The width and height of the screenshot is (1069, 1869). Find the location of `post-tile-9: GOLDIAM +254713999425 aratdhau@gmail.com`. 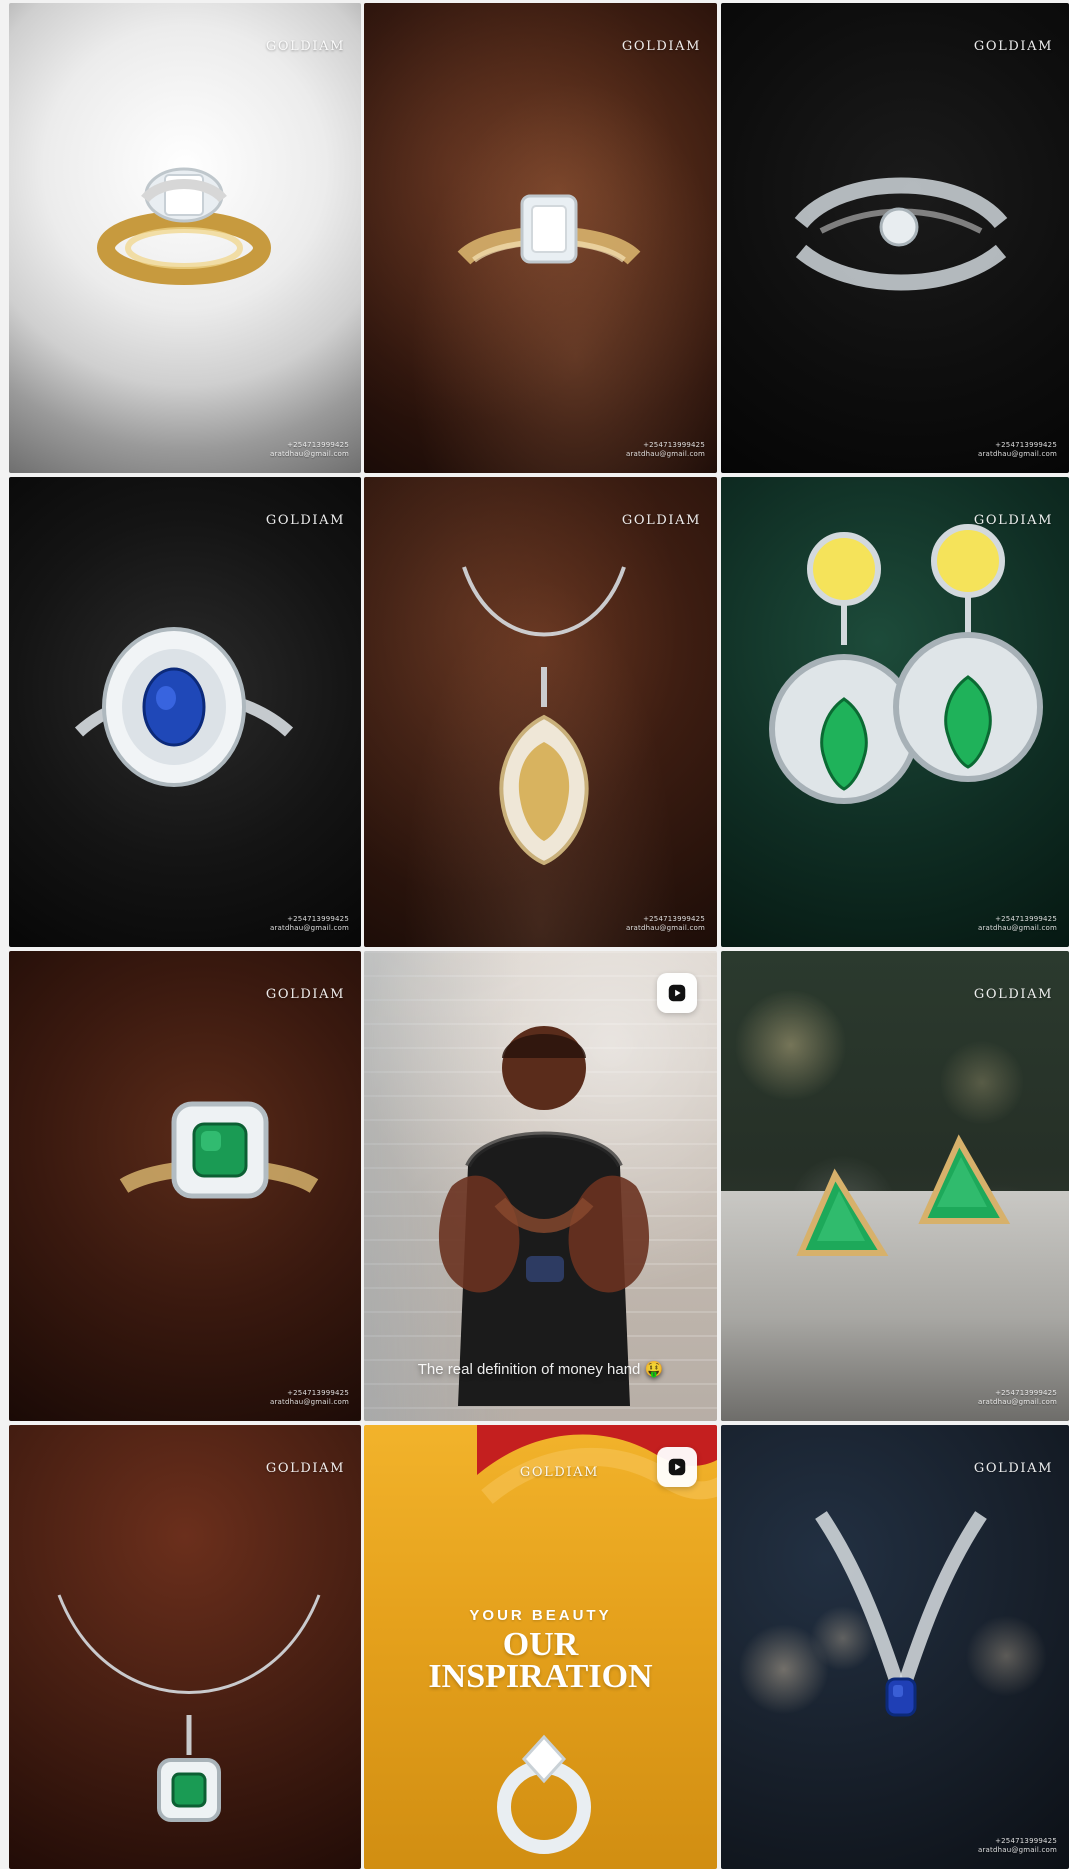

post-tile-9: GOLDIAM +254713999425 aratdhau@gmail.com is located at coordinates (895, 1186).